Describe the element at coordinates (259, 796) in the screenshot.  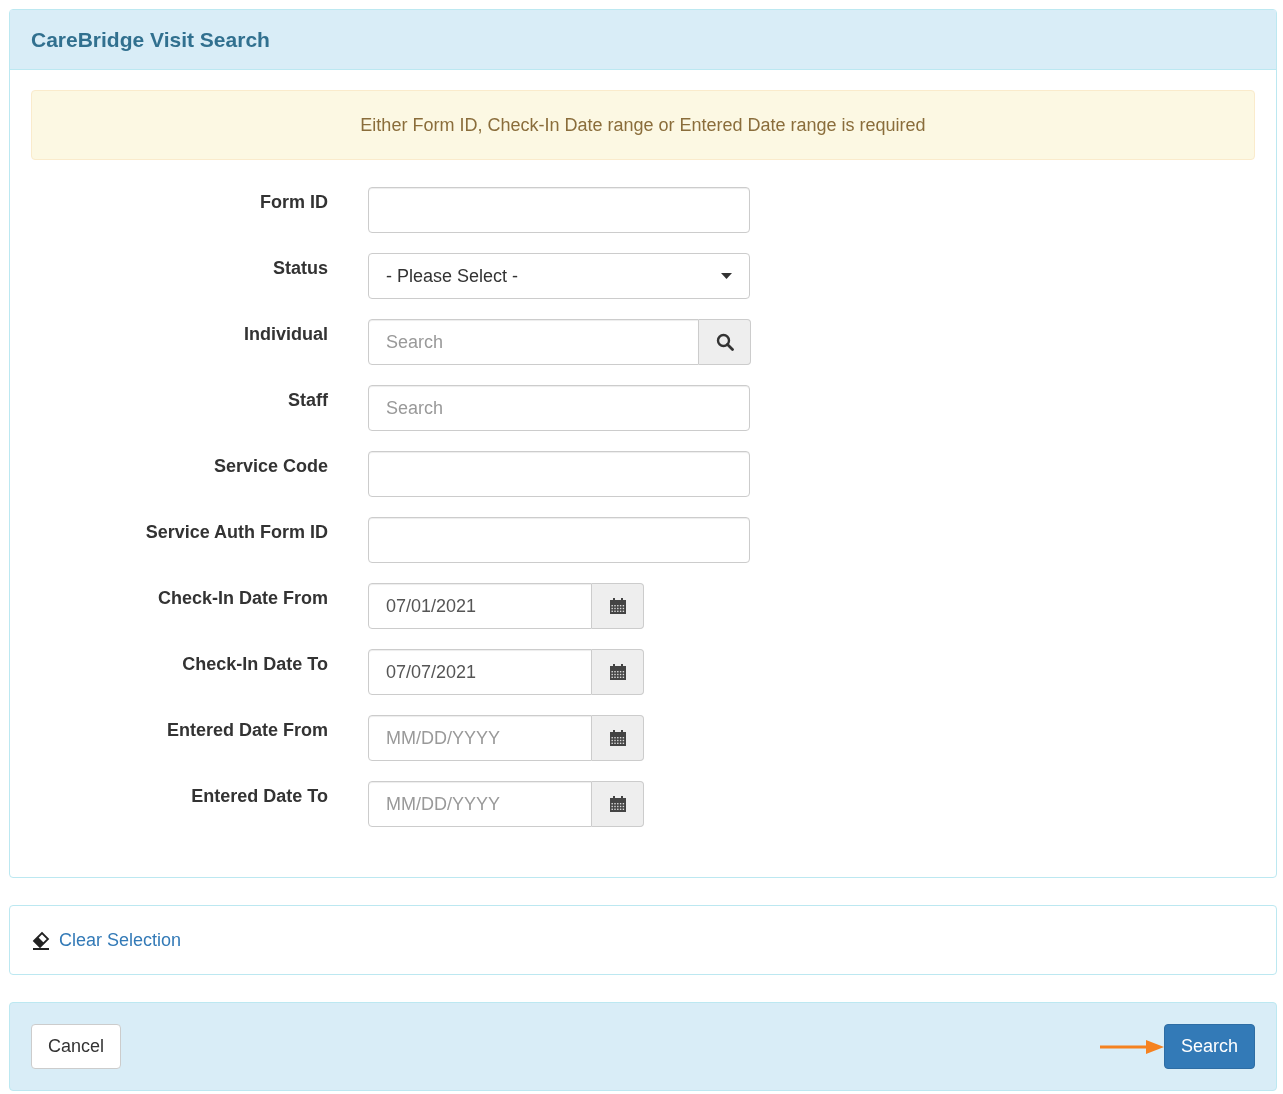
I see `field-label: Entered Date To` at that location.